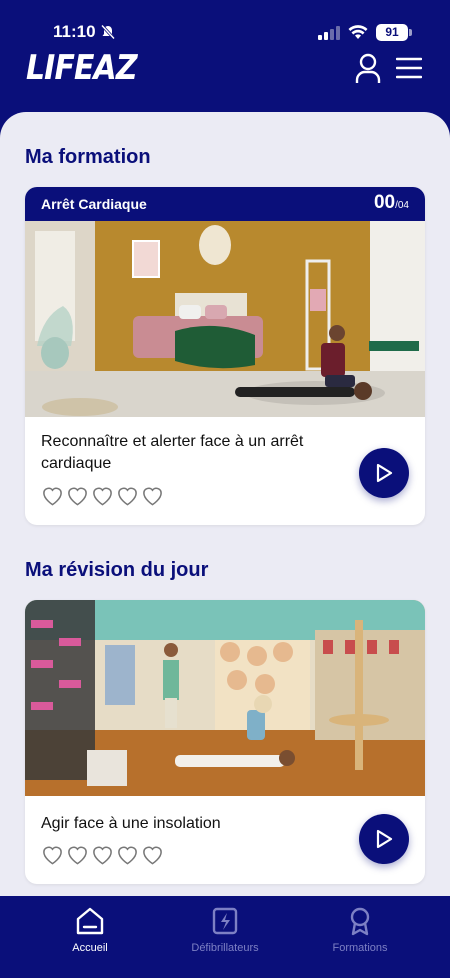  I want to click on bottom-tab-bar: Accueil Défibrillateurs Formations, so click(225, 937).